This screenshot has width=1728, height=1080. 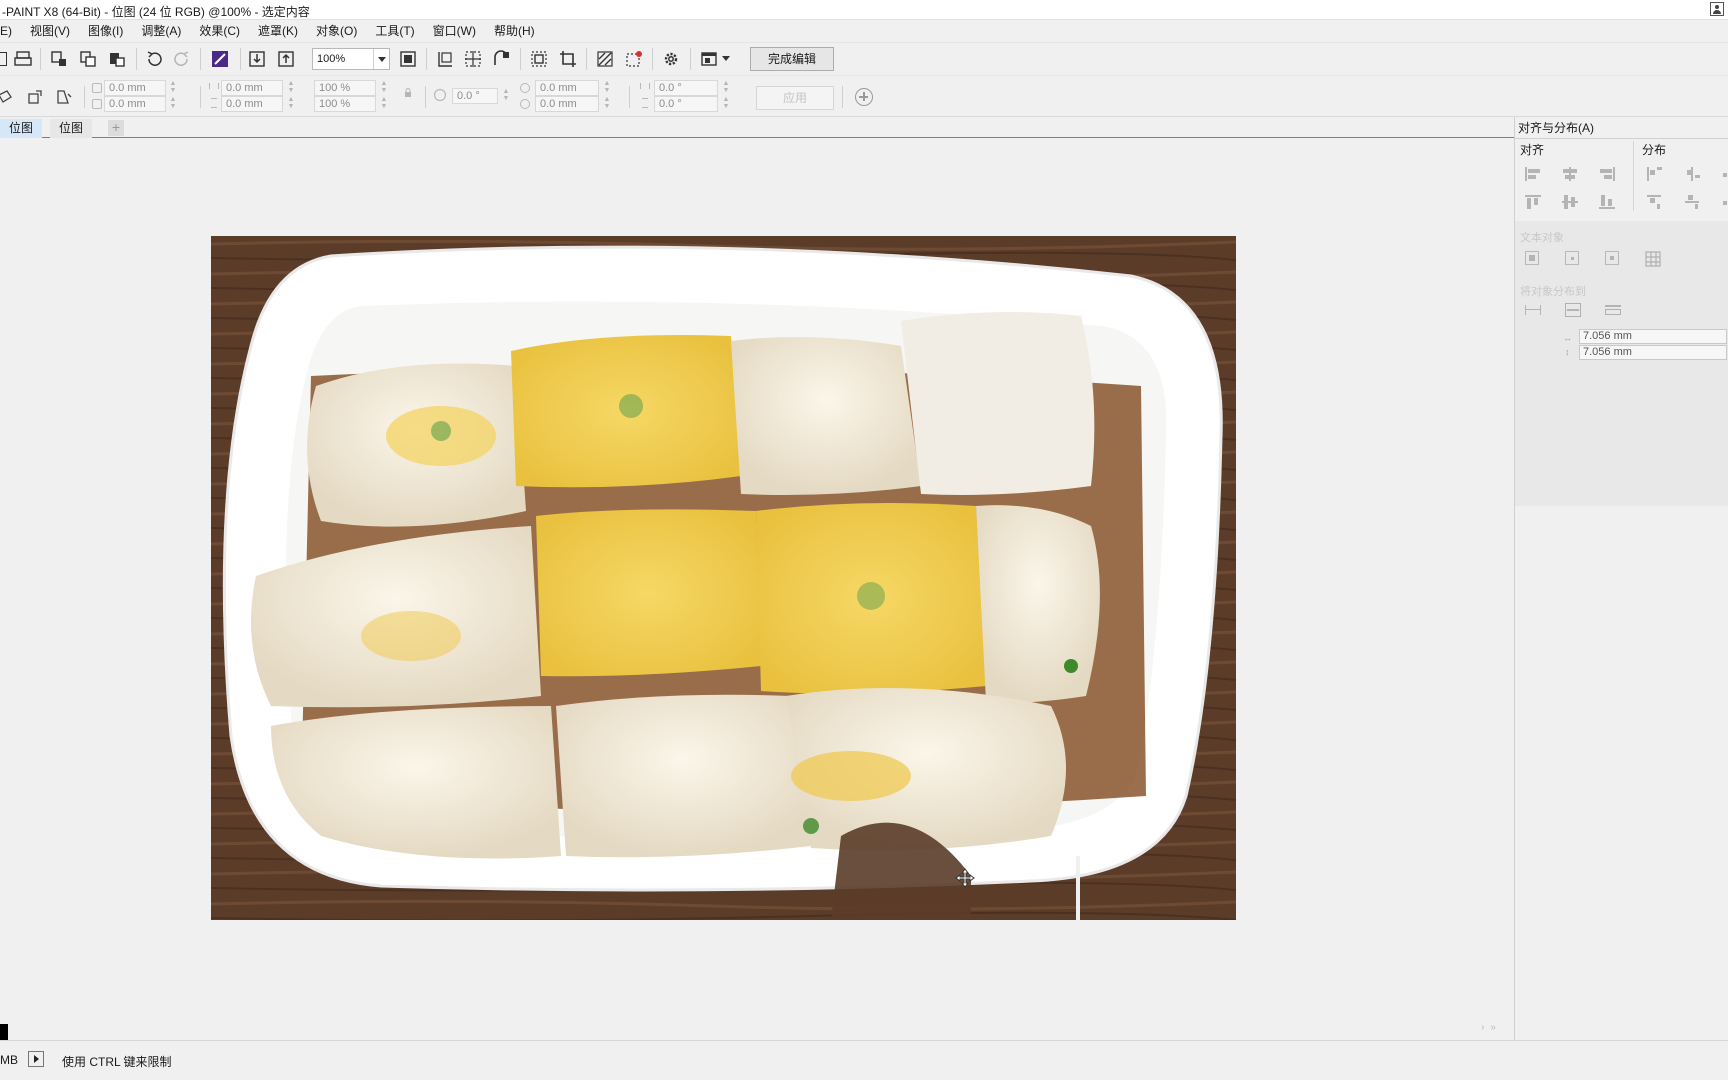 I want to click on import-icon, so click(x=257, y=59).